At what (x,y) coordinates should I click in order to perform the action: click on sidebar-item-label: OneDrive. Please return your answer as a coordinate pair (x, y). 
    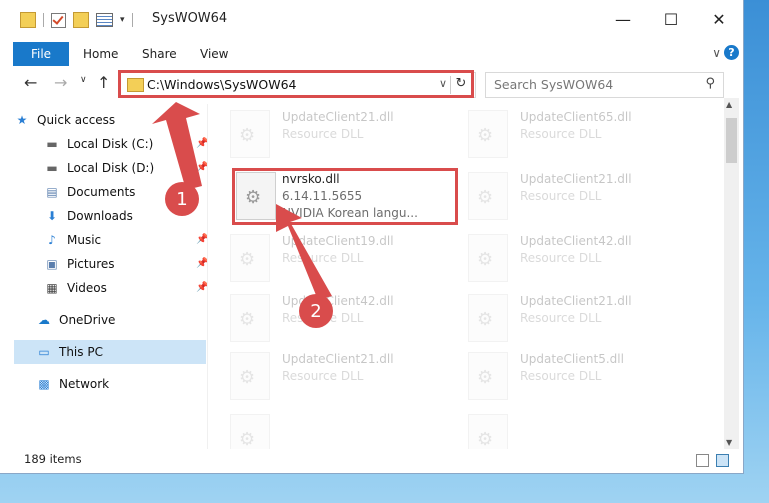
    Looking at the image, I should click on (87, 320).